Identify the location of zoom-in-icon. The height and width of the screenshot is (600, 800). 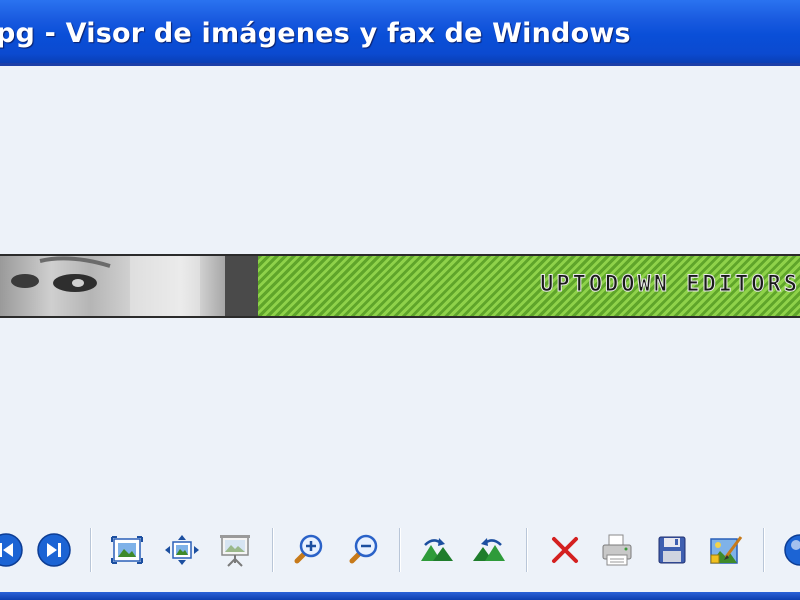
(308, 549).